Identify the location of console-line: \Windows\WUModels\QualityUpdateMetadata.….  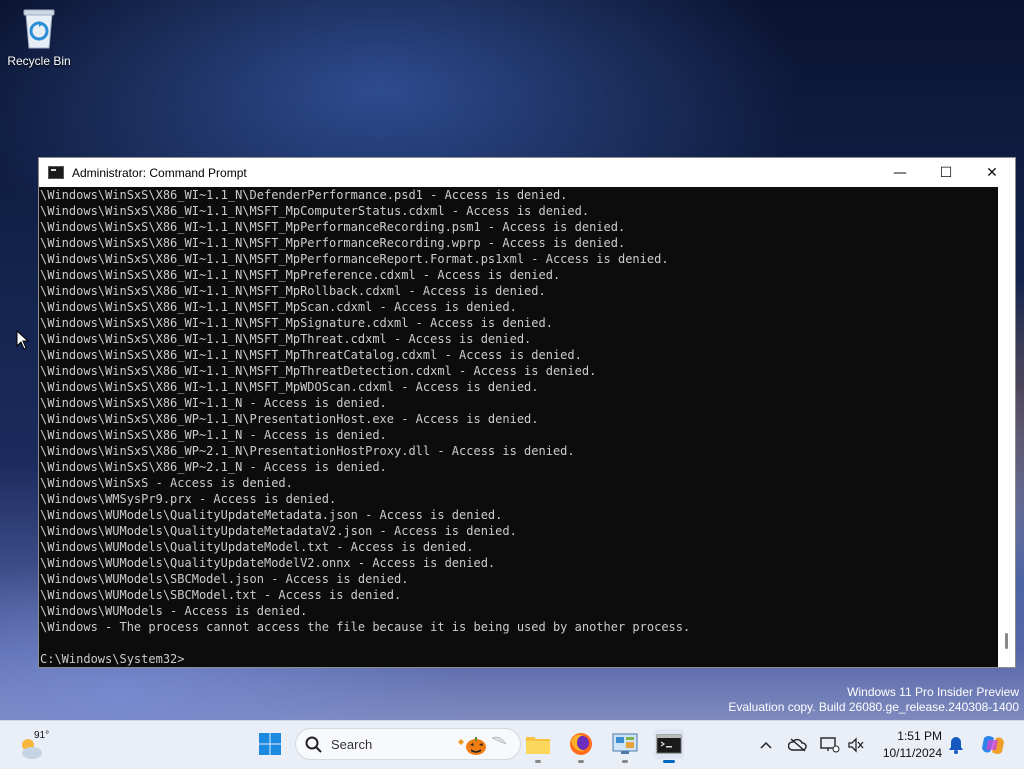
(271, 515).